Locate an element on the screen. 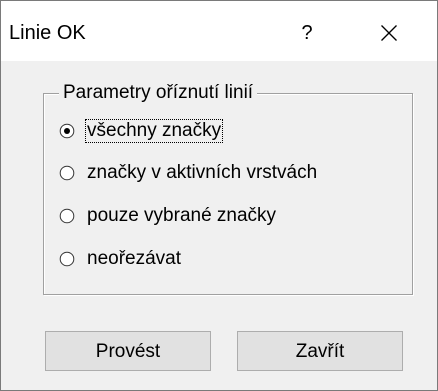 The height and width of the screenshot is (391, 438). help-button: ? is located at coordinates (307, 33).